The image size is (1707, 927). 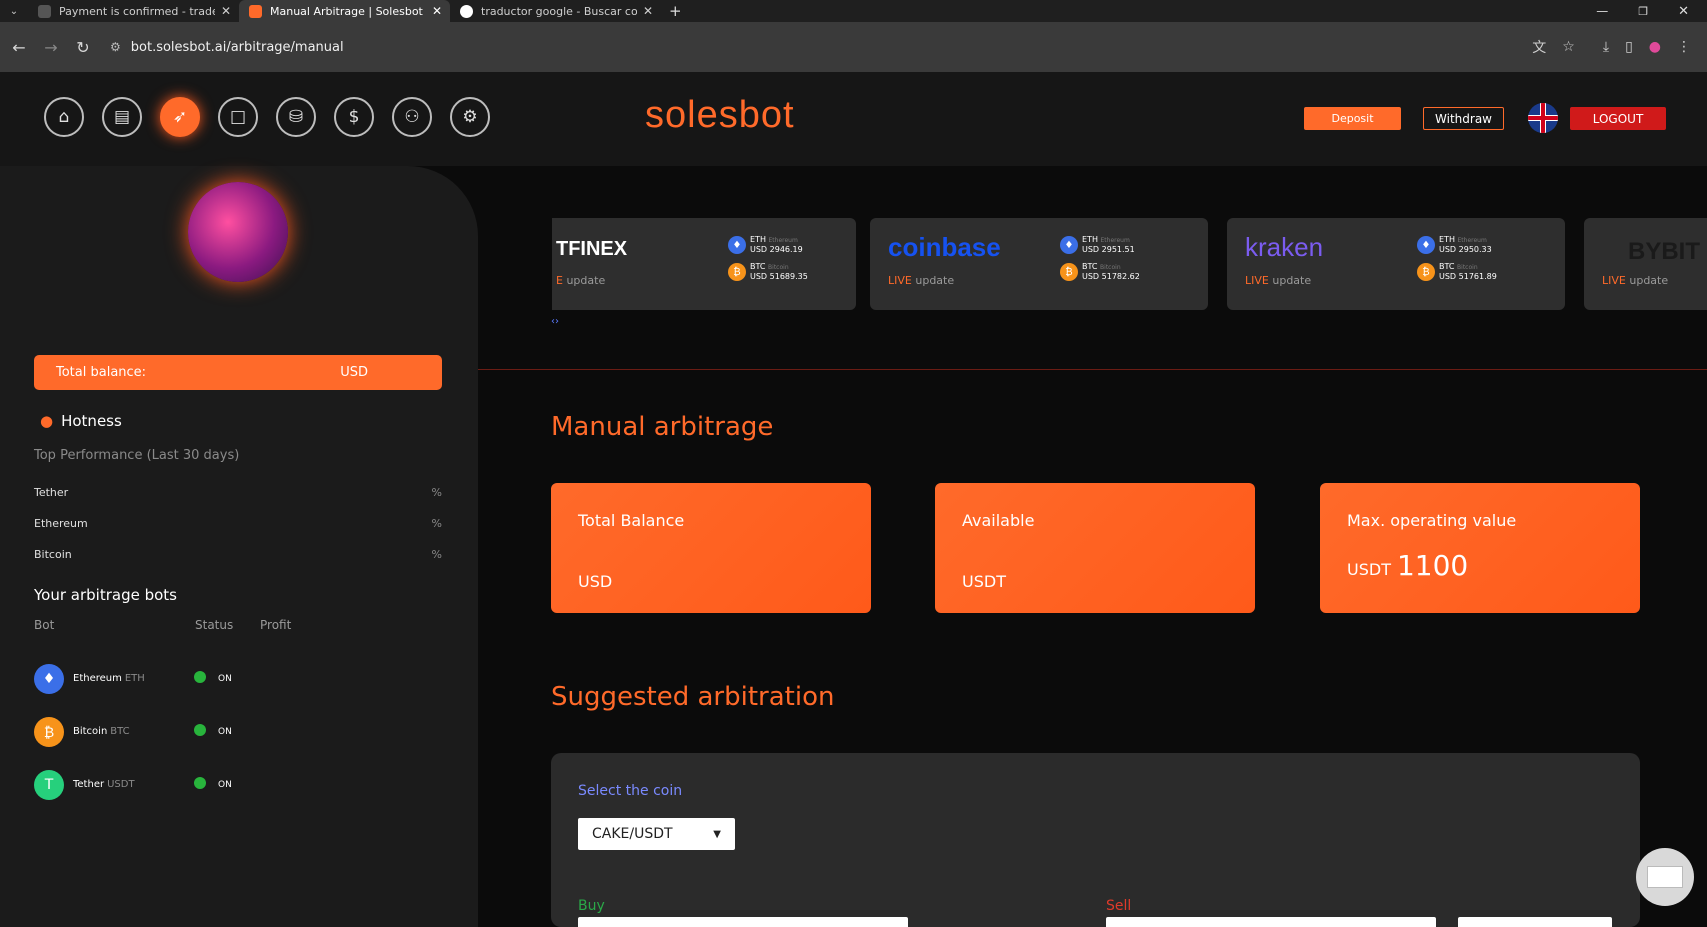 What do you see at coordinates (412, 117) in the screenshot?
I see `add-user-icon: ⚇` at bounding box center [412, 117].